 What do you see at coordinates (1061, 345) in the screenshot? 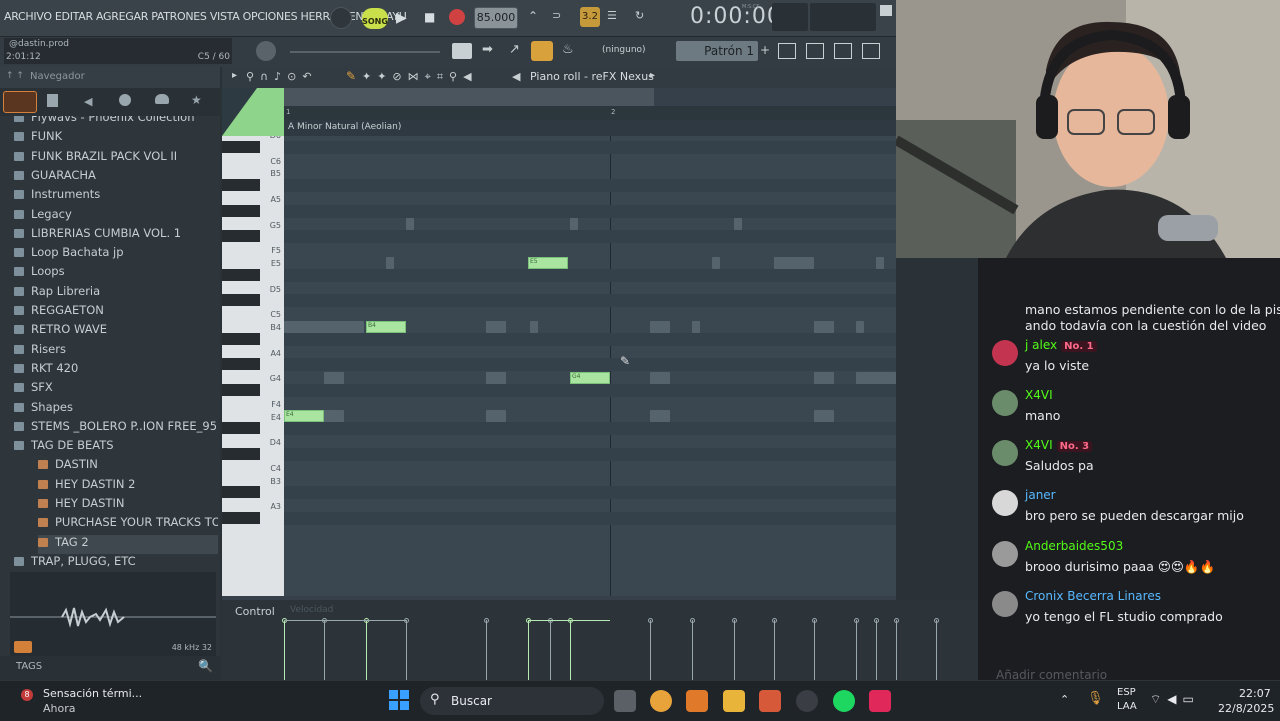
I see `chat-username: j alex No. 1` at bounding box center [1061, 345].